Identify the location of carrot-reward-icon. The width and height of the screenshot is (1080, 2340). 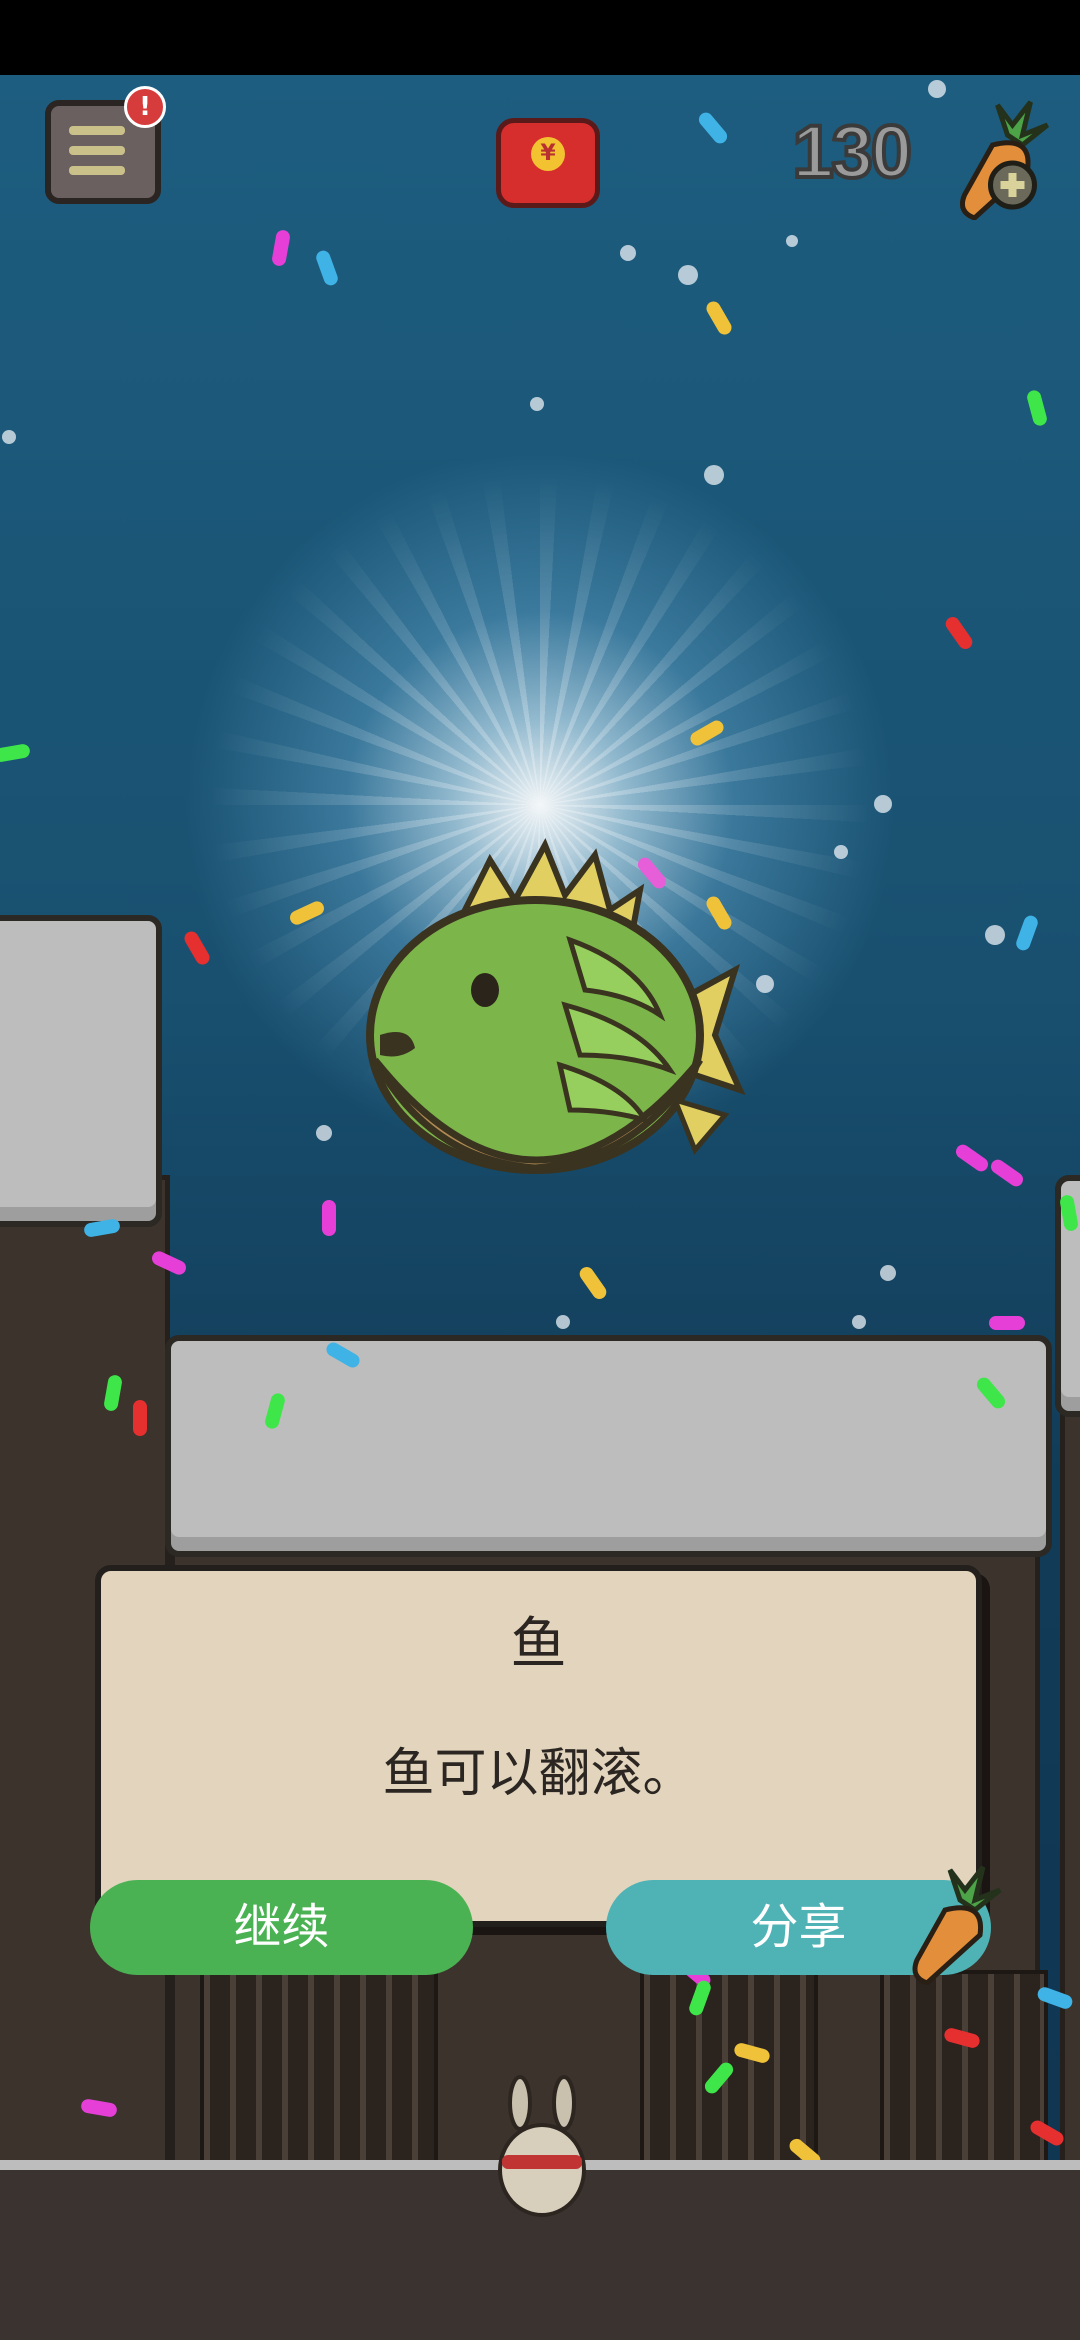
(957, 1925).